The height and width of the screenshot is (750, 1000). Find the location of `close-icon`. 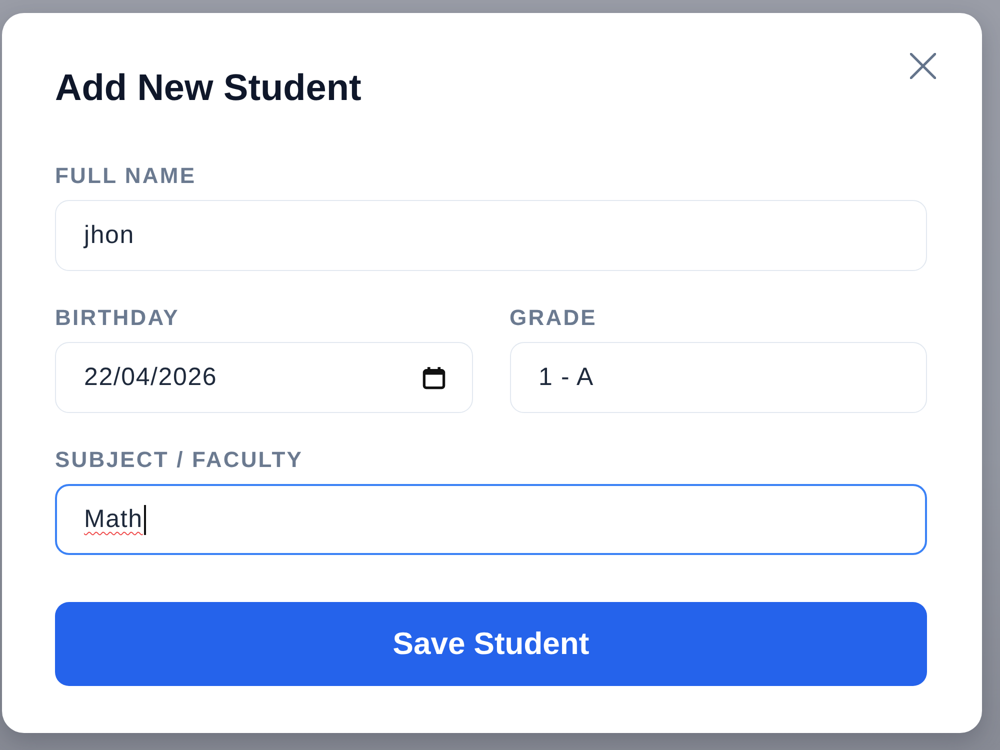

close-icon is located at coordinates (923, 66).